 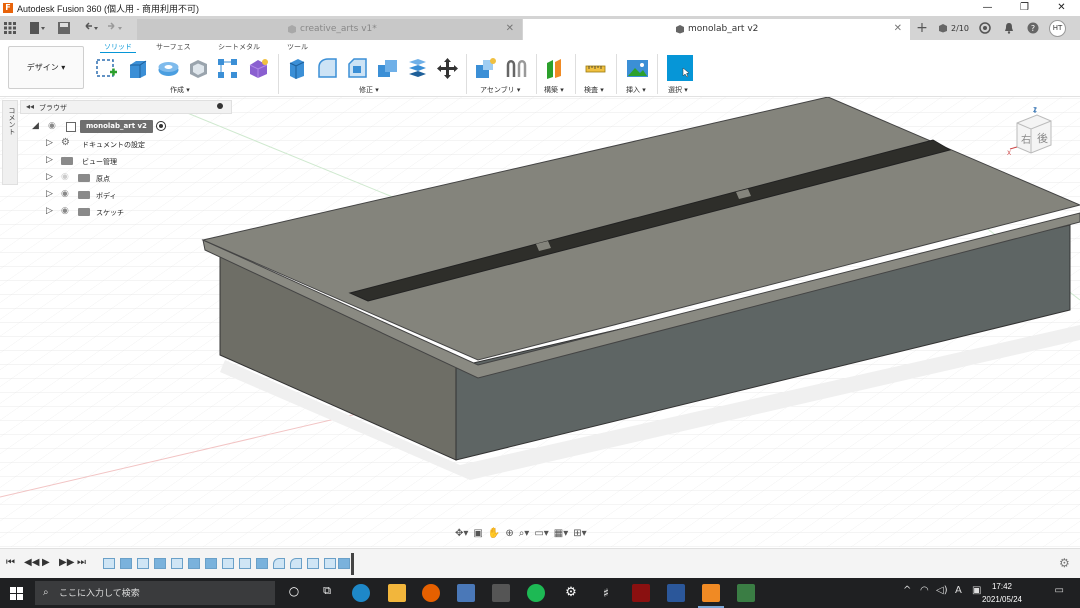 What do you see at coordinates (136, 144) in the screenshot?
I see `browser-item-document-settings: ▷ ⚙ ドキュメントの設定` at bounding box center [136, 144].